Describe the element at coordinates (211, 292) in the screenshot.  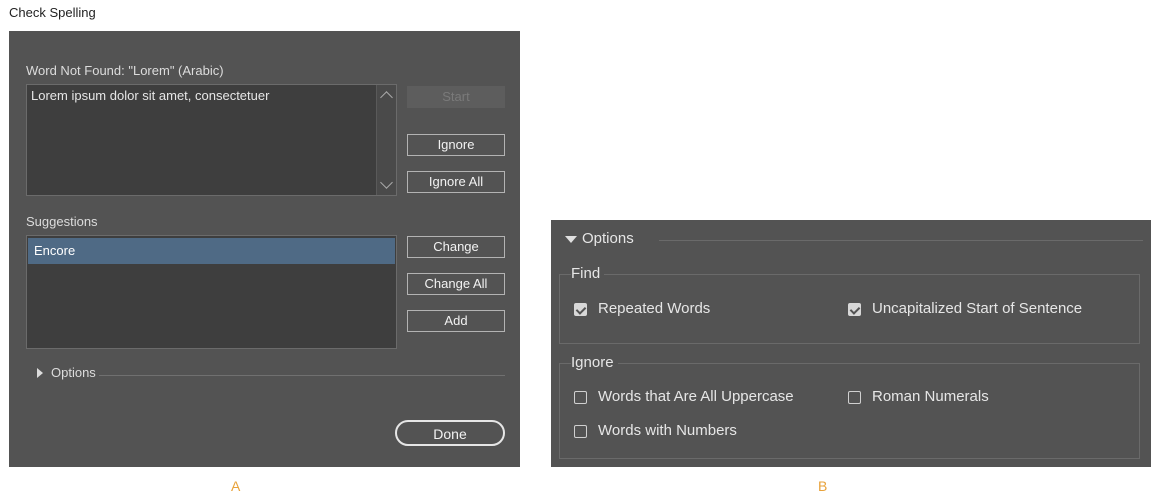
I see `suggestions-list: Encore` at that location.